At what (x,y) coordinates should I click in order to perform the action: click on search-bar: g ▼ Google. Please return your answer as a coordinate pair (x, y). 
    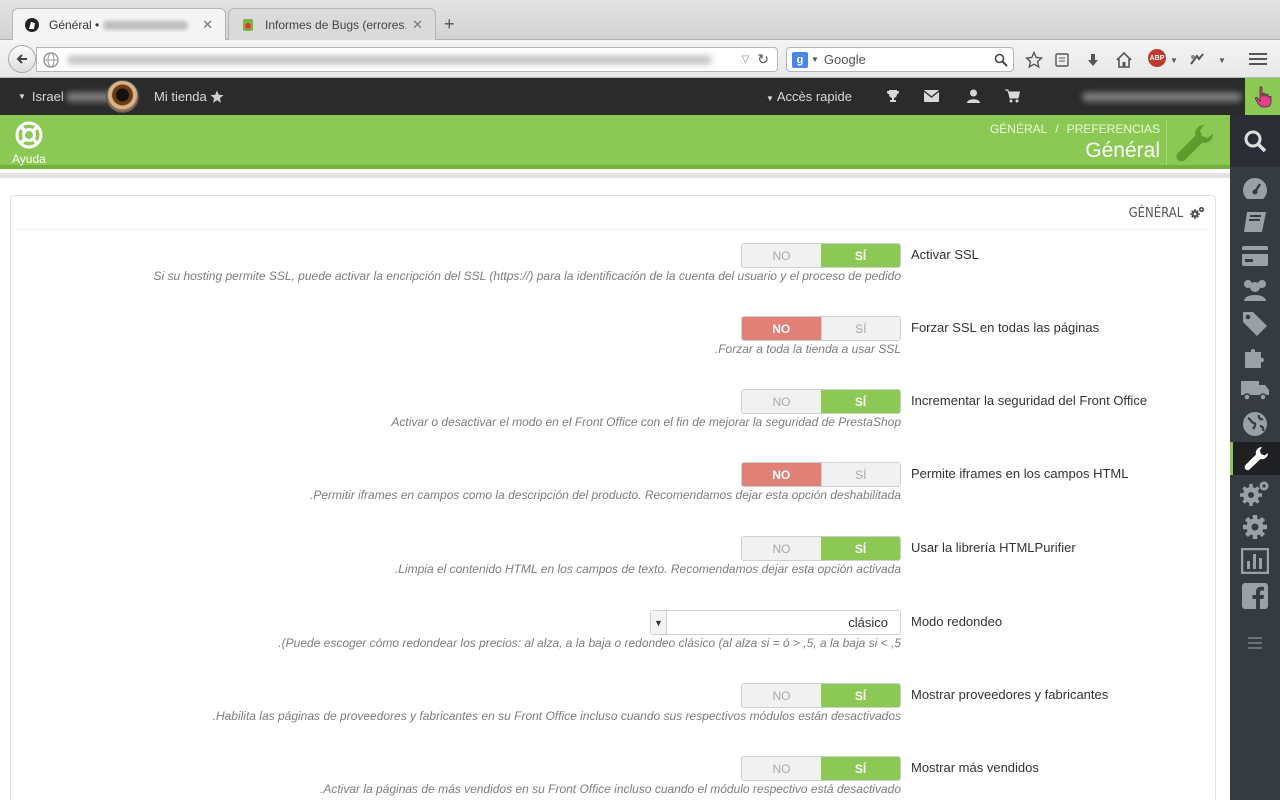
    Looking at the image, I should click on (900, 59).